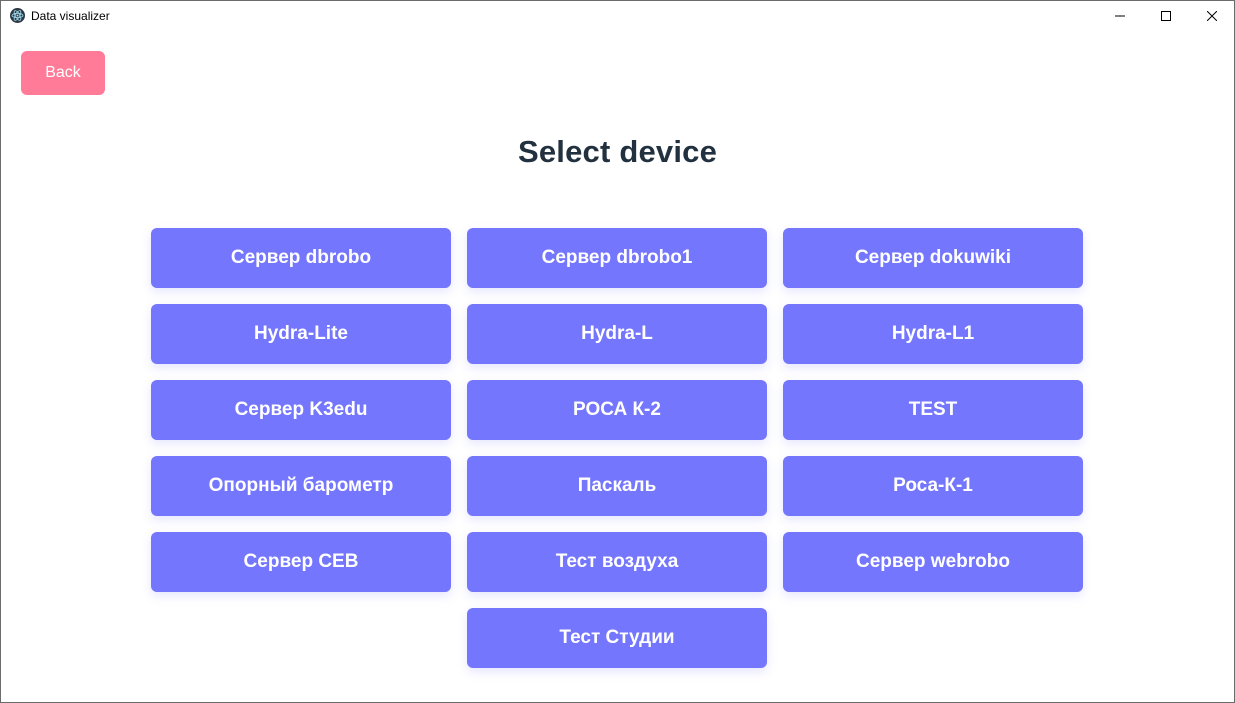 The image size is (1235, 703). What do you see at coordinates (301, 258) in the screenshot?
I see `device-button: Сервер dbrobo` at bounding box center [301, 258].